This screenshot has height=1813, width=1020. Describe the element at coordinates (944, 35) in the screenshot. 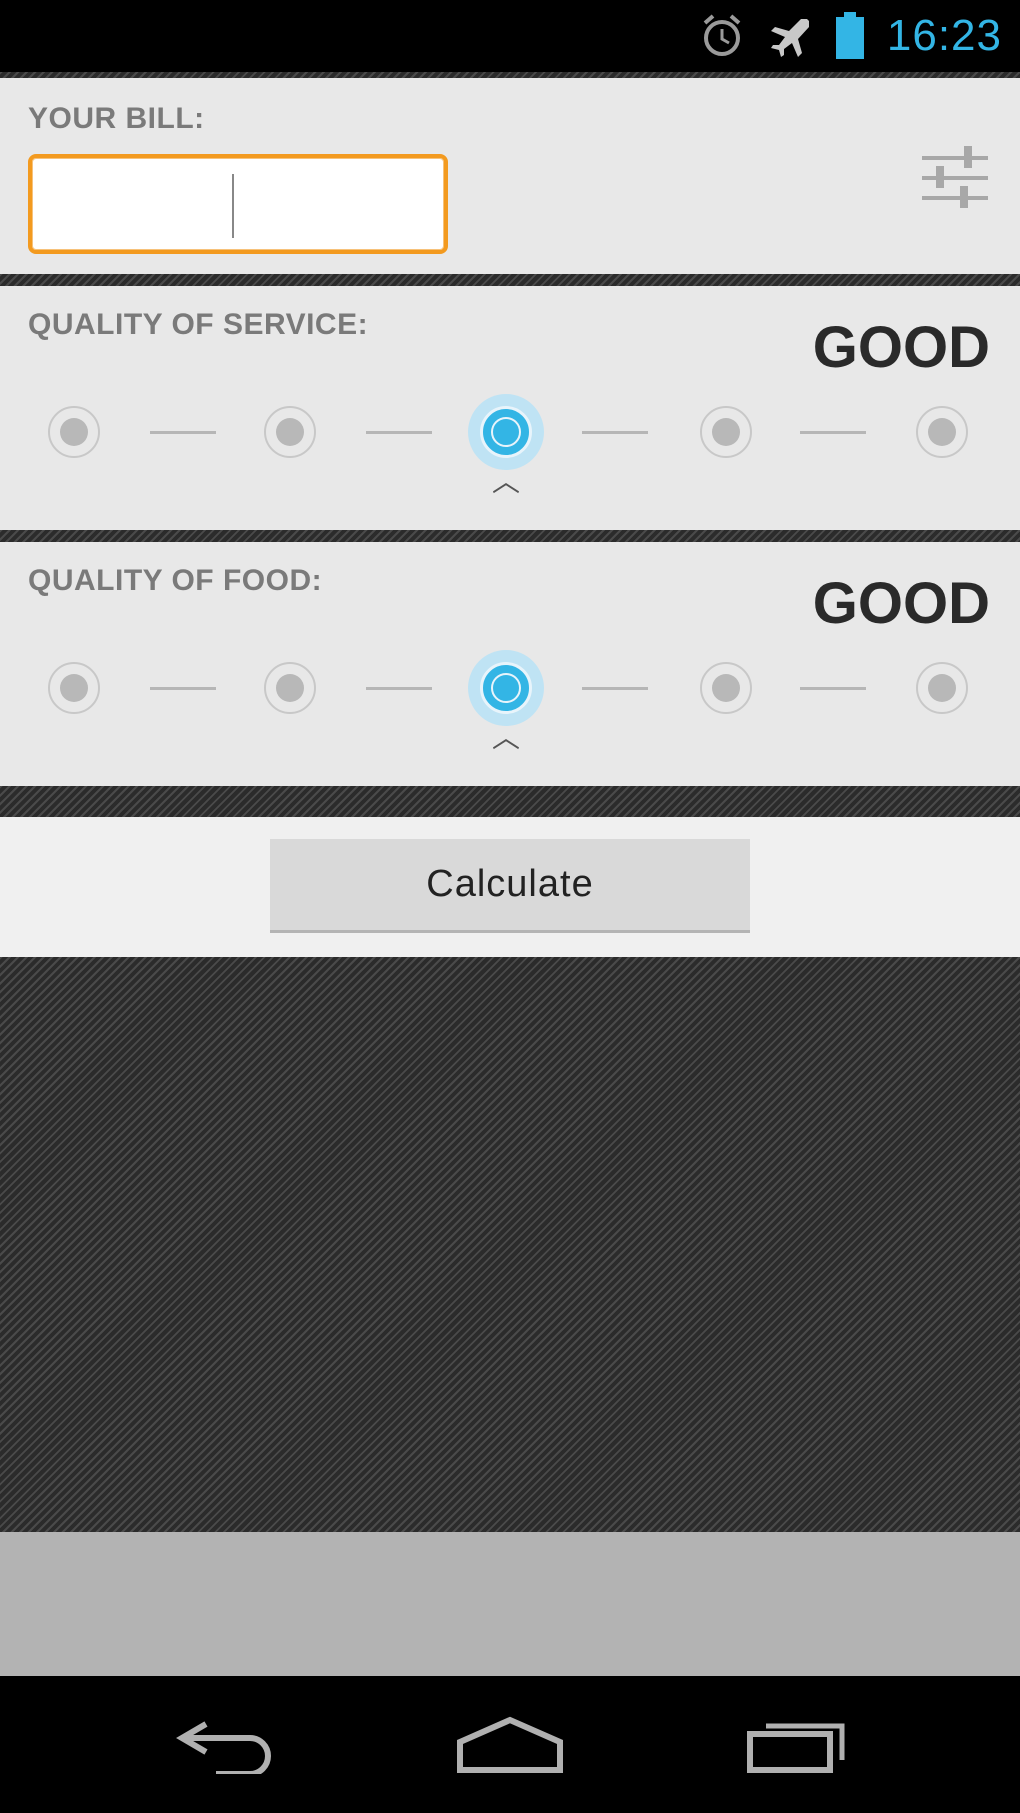

I see `status-time: 16:23` at that location.